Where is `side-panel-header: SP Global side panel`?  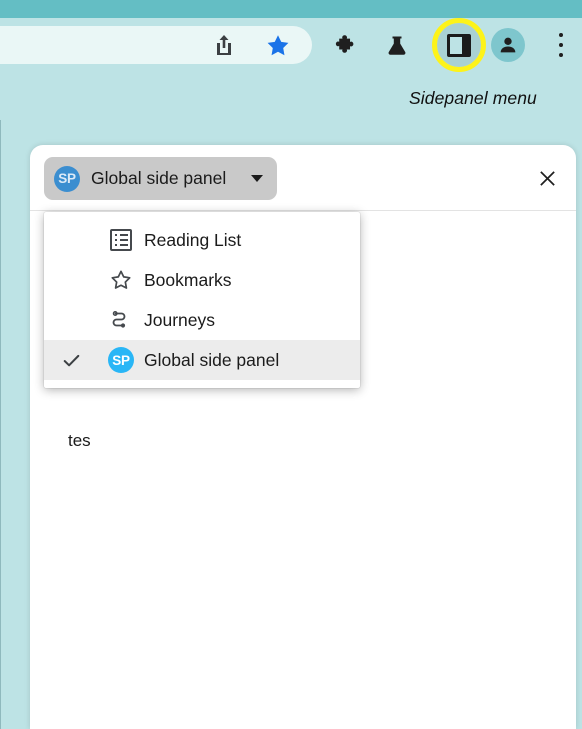 side-panel-header: SP Global side panel is located at coordinates (303, 178).